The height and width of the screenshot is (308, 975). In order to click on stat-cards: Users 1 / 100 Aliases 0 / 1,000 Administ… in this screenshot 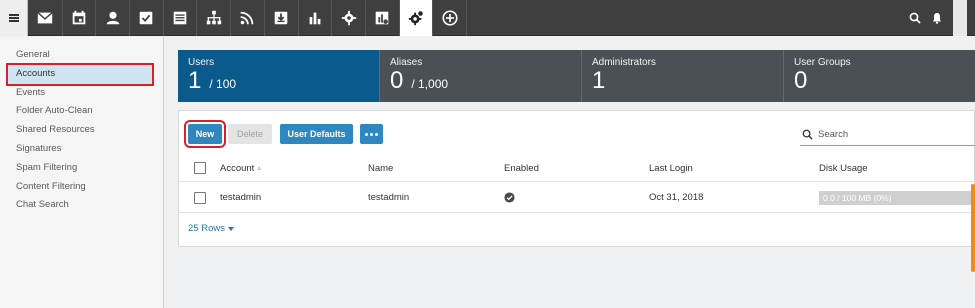, I will do `click(576, 76)`.